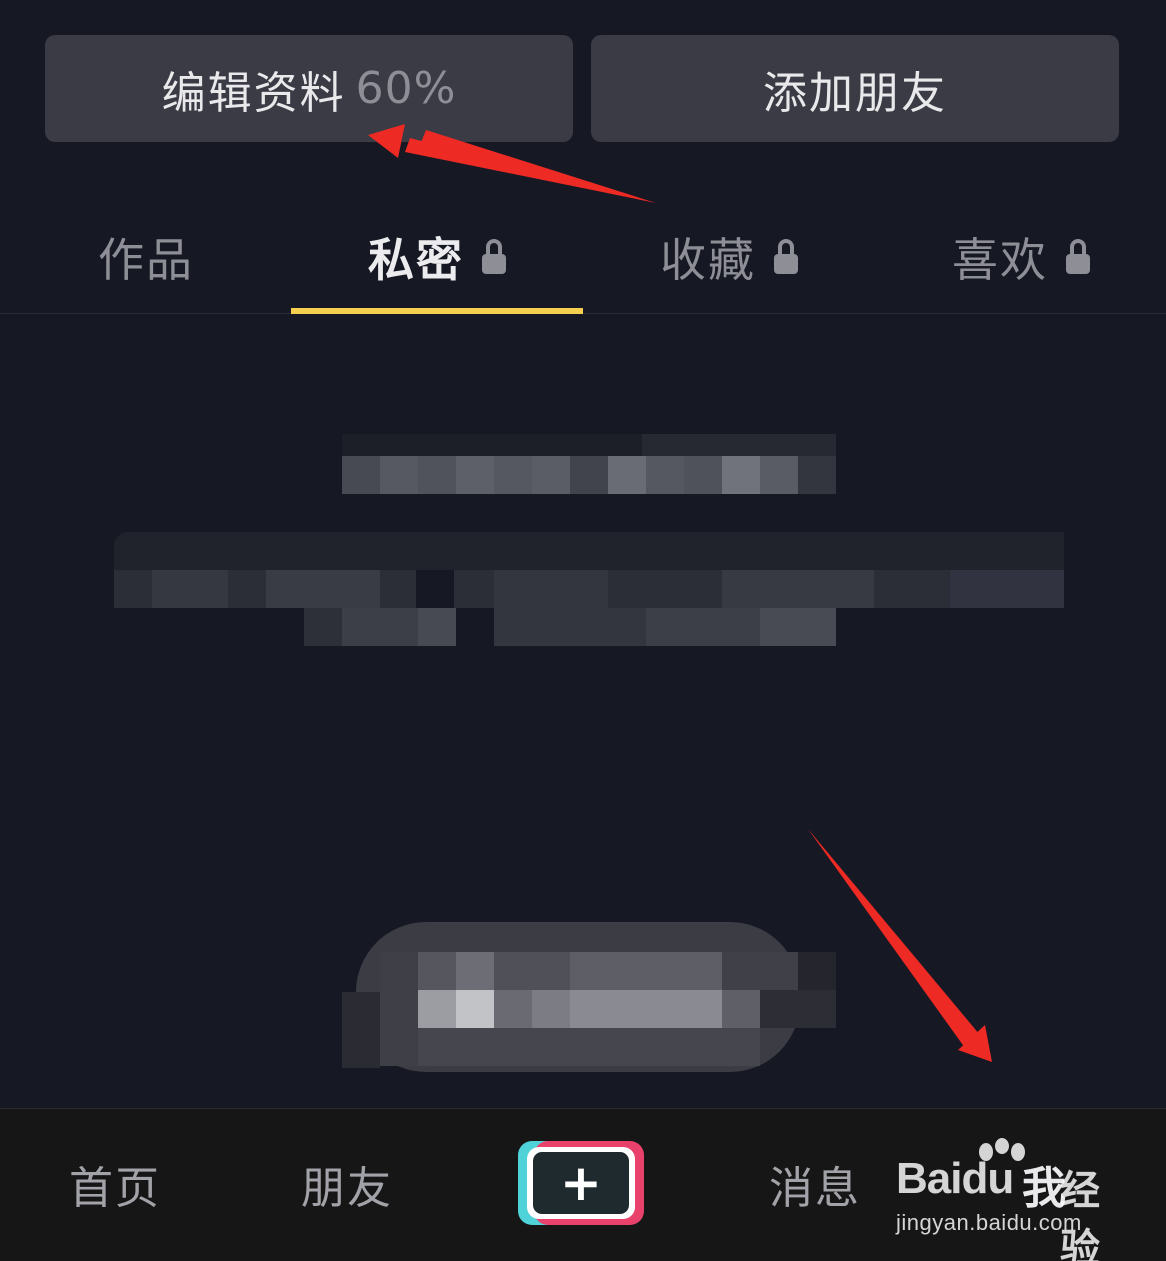 The height and width of the screenshot is (1261, 1166). I want to click on create-post-button: +, so click(581, 1183).